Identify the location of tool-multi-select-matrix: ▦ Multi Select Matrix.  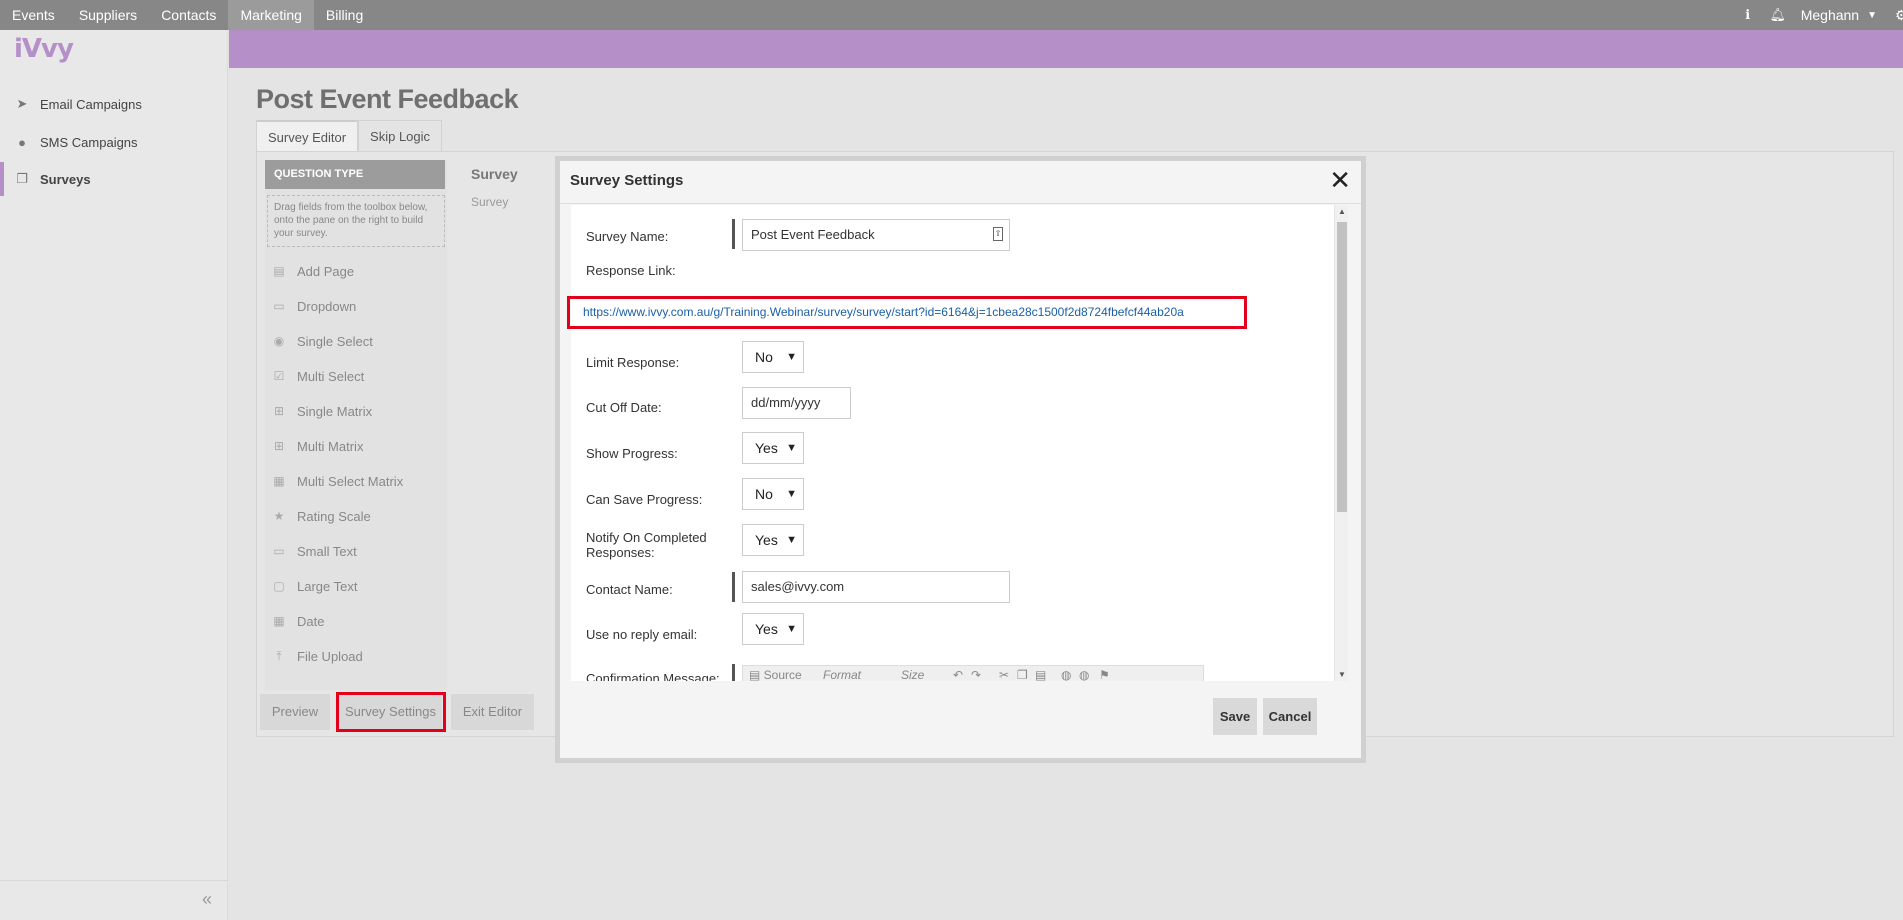
(337, 481).